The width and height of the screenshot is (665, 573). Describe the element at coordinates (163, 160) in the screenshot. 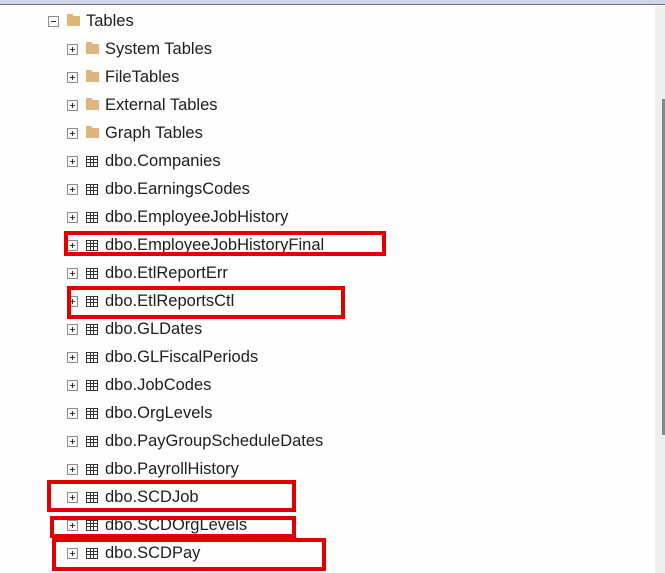

I see `tree-node-label: dbo.Companies` at that location.